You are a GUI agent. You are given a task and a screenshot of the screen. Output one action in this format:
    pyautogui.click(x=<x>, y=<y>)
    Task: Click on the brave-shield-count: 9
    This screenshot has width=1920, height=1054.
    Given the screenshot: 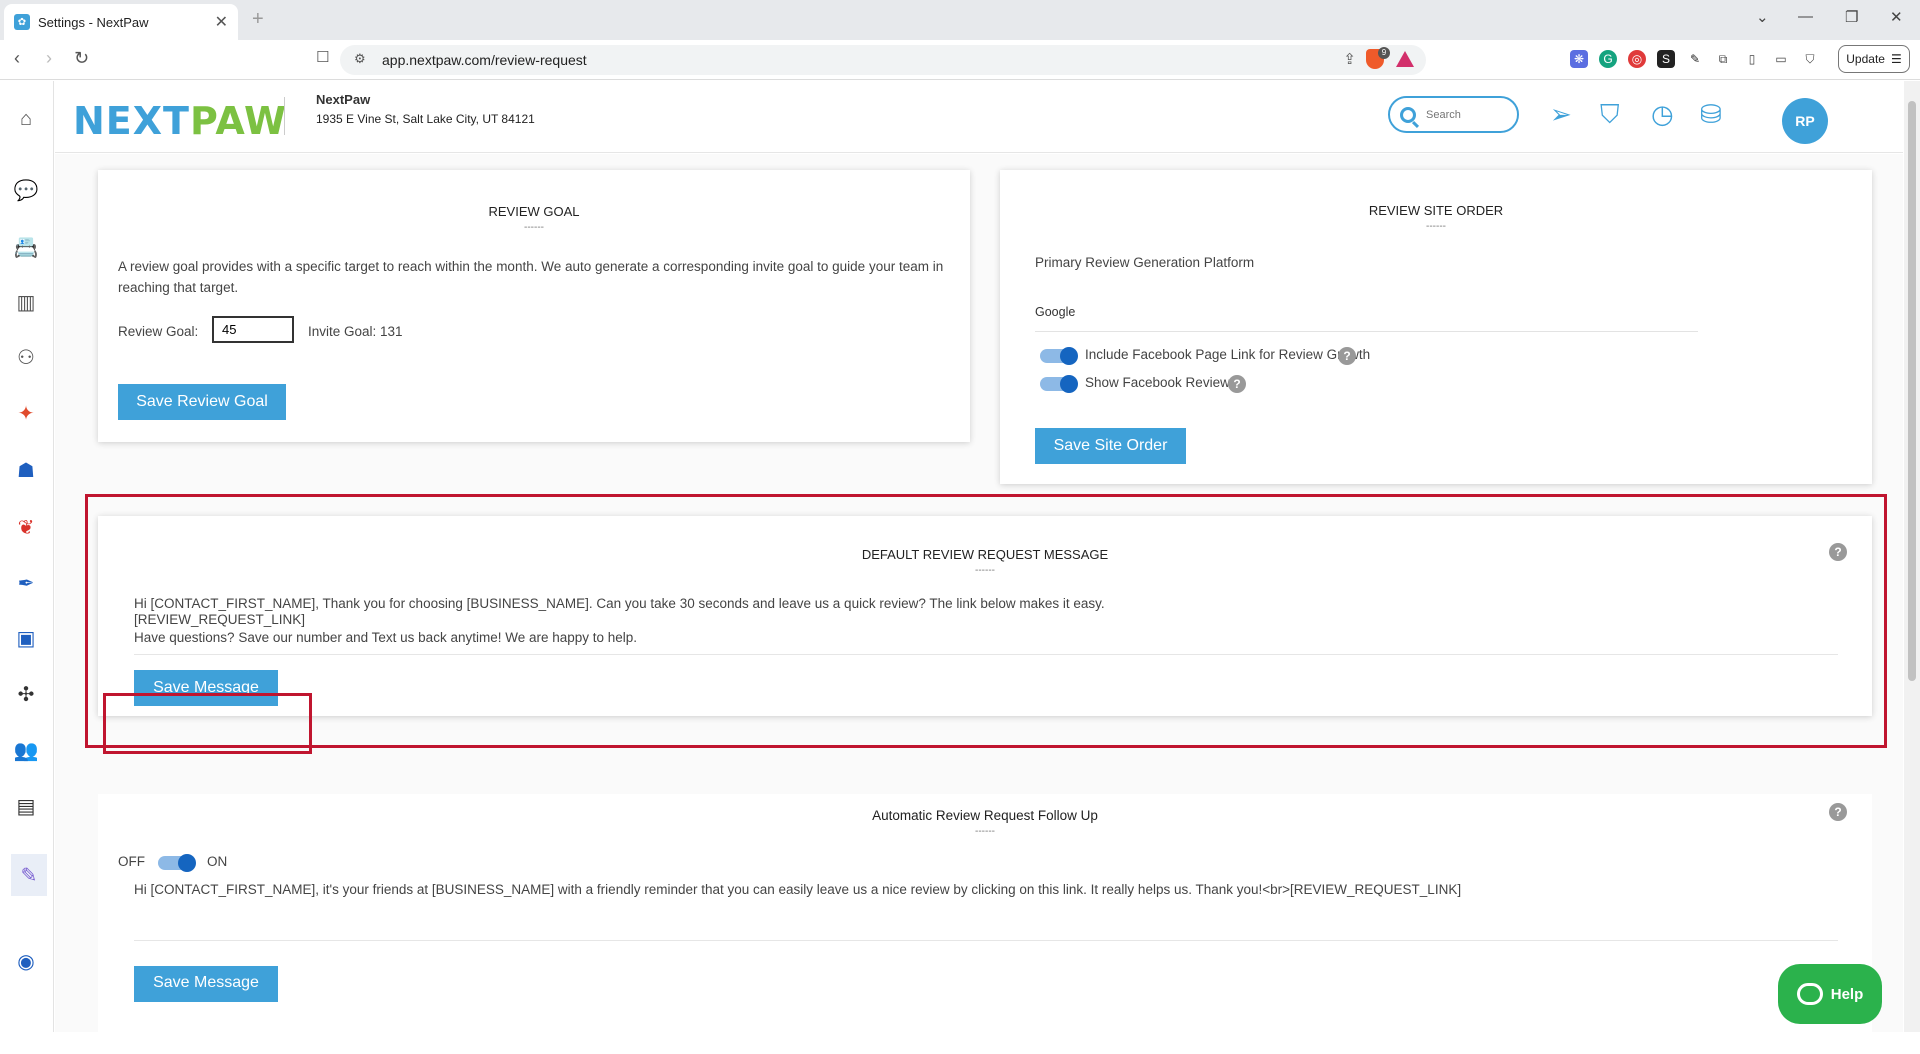 What is the action you would take?
    pyautogui.click(x=1384, y=53)
    